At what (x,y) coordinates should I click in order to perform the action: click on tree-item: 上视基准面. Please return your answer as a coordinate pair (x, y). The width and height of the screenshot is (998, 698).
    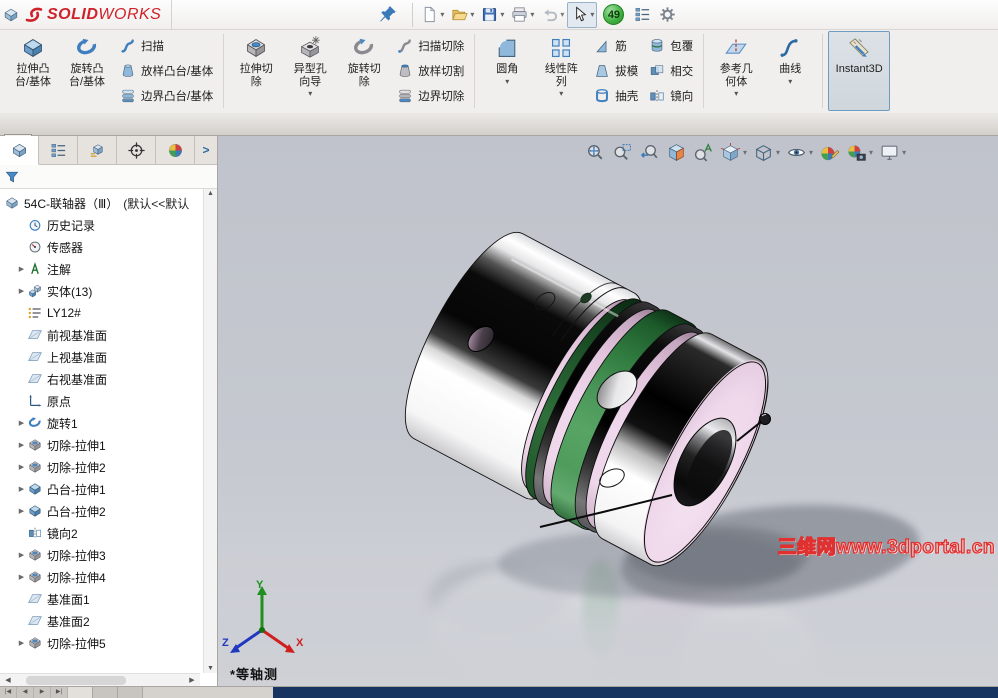
    Looking at the image, I should click on (101, 357).